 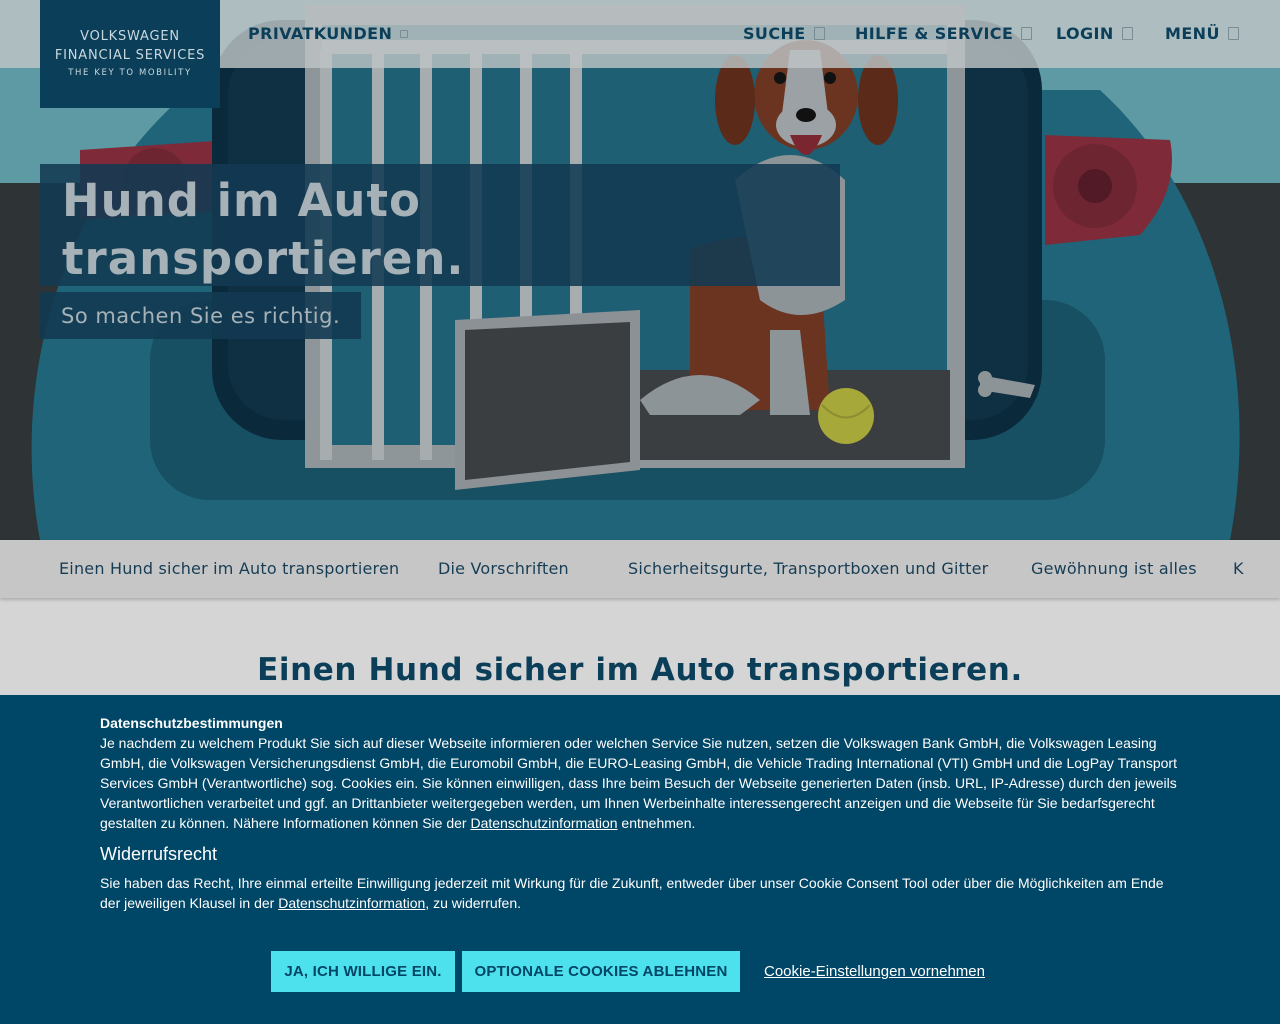 I want to click on anchor-link-sicher-transportieren: Einen Hund sicher im Auto transportieren, so click(x=229, y=568).